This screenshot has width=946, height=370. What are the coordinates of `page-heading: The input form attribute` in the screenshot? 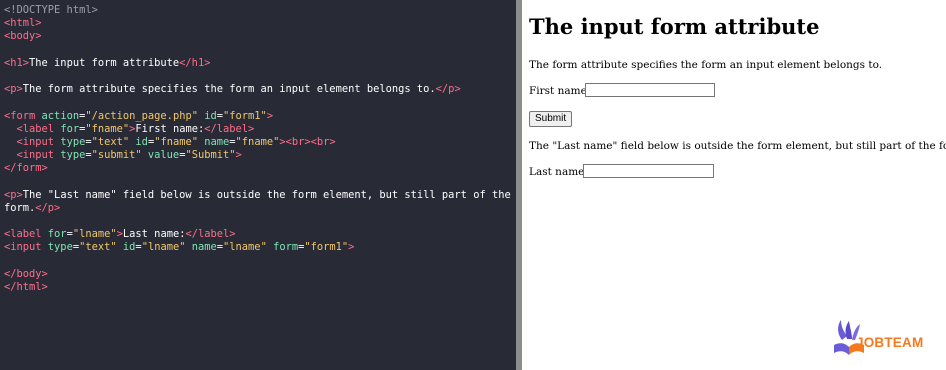 It's located at (674, 26).